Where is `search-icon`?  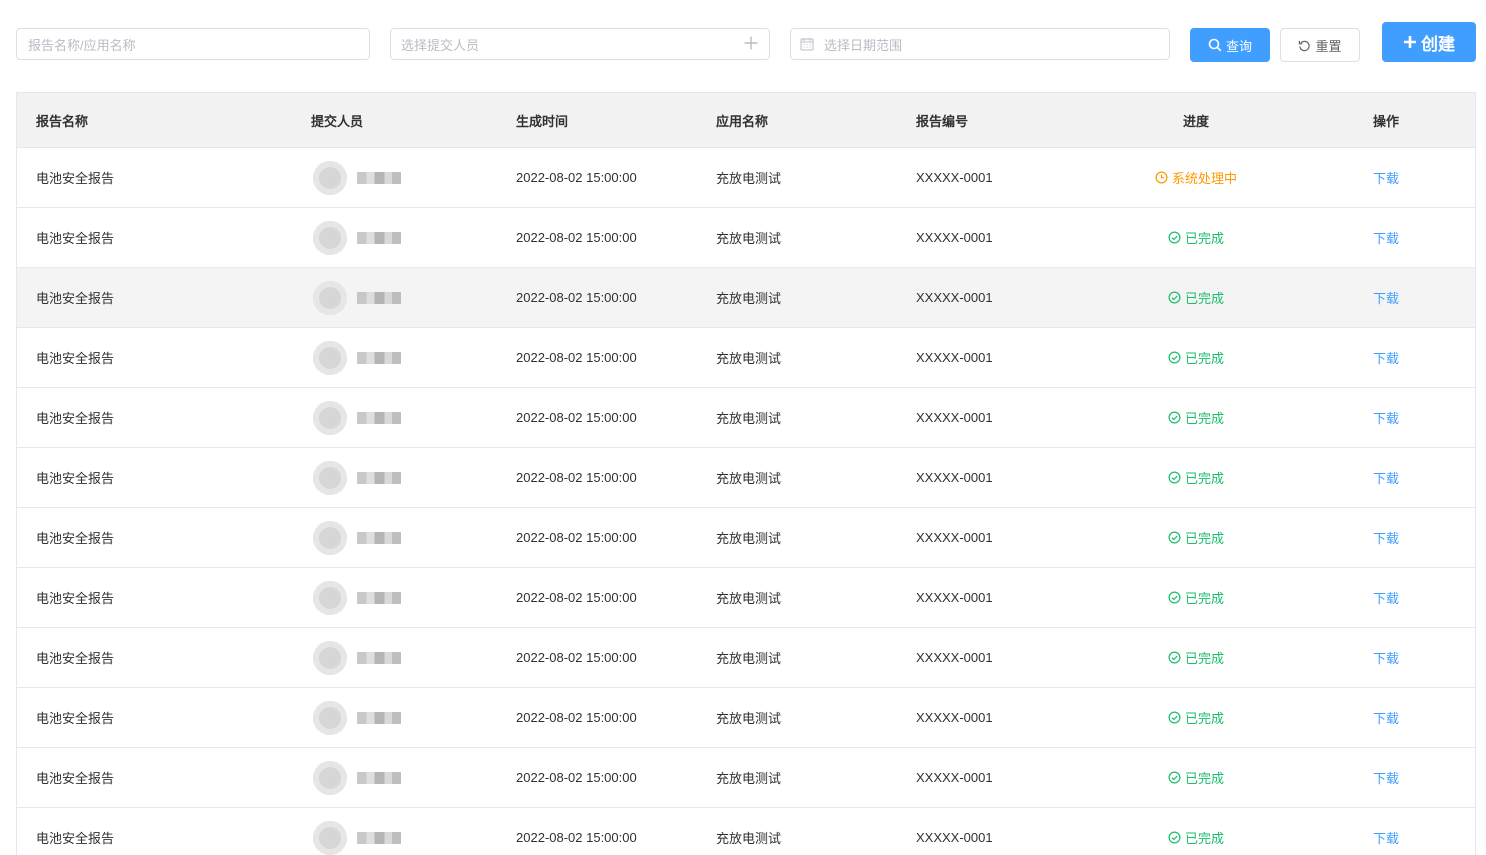
search-icon is located at coordinates (1215, 45).